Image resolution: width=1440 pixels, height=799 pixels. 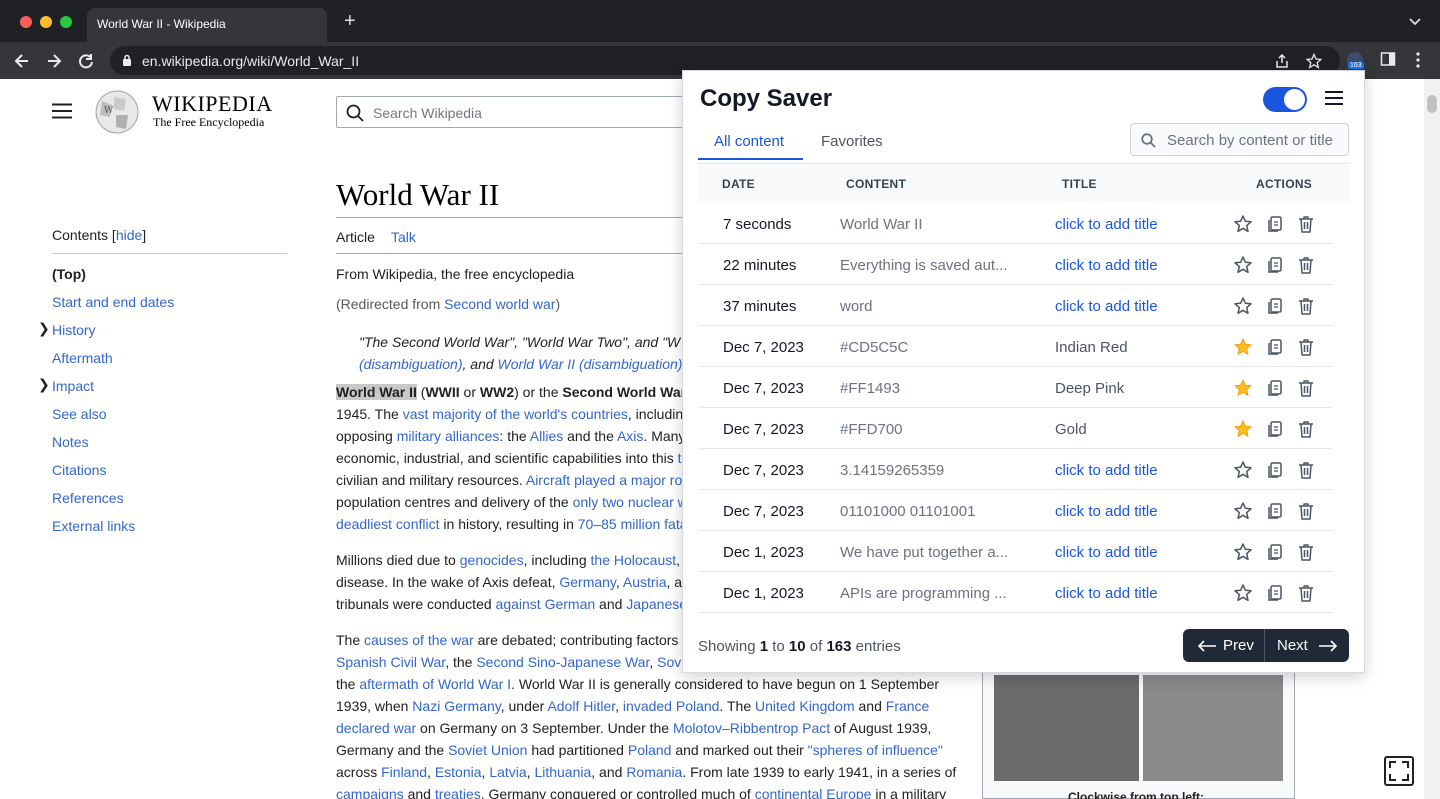 I want to click on entry-content: 3.14159265359, so click(x=925, y=470).